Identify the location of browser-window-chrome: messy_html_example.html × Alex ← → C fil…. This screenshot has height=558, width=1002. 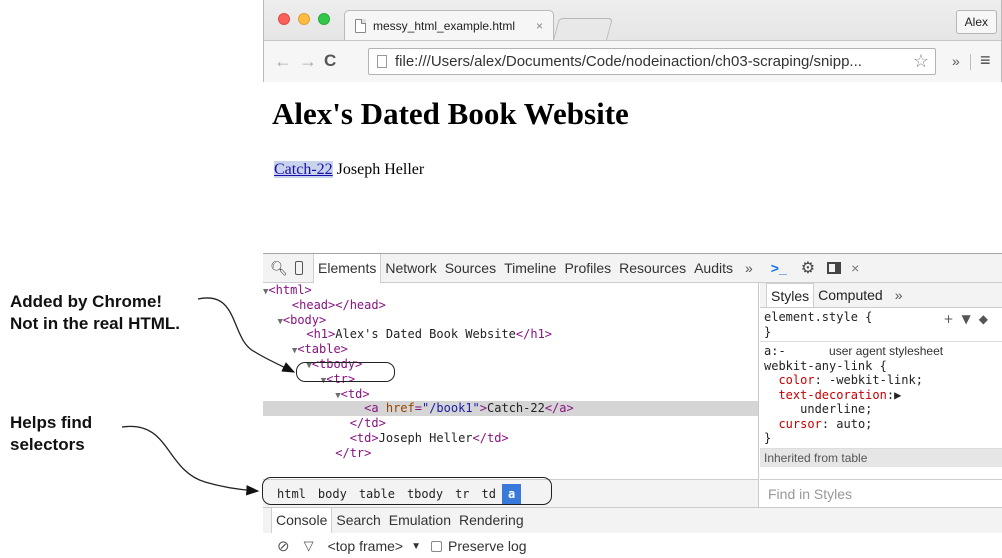
(632, 41).